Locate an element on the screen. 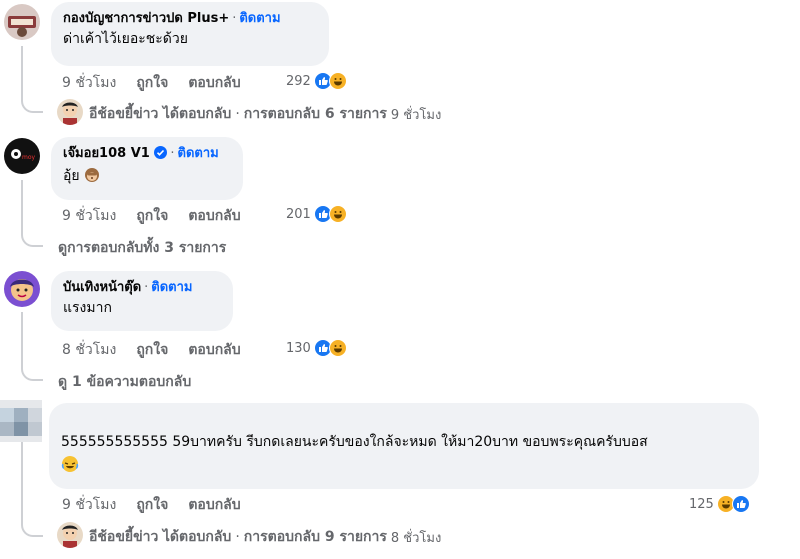 The width and height of the screenshot is (800, 559). verified-badge-icon is located at coordinates (161, 155).